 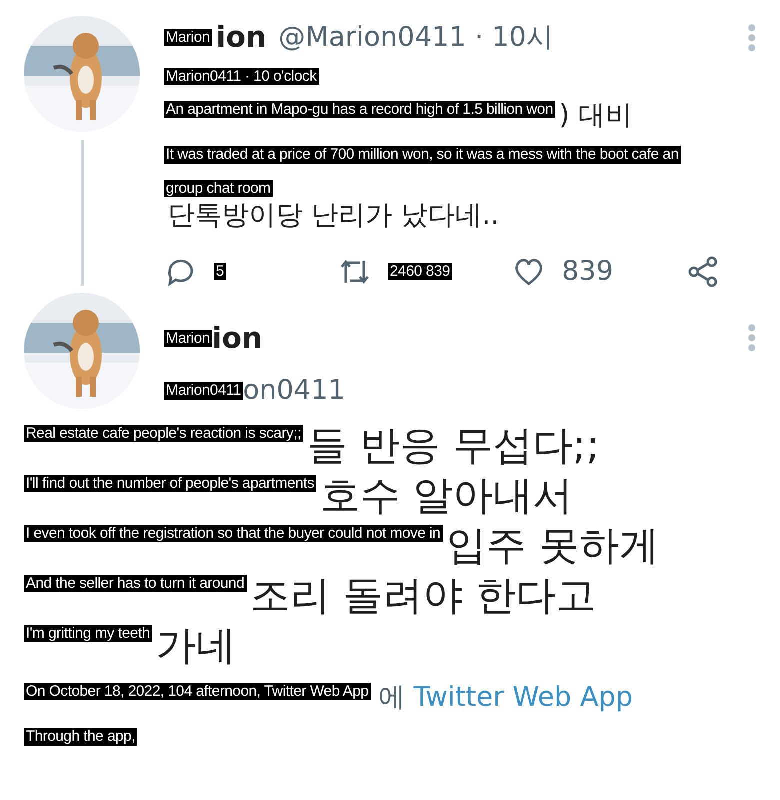 I want to click on tweet-text: 호수 알아내서, so click(x=447, y=495).